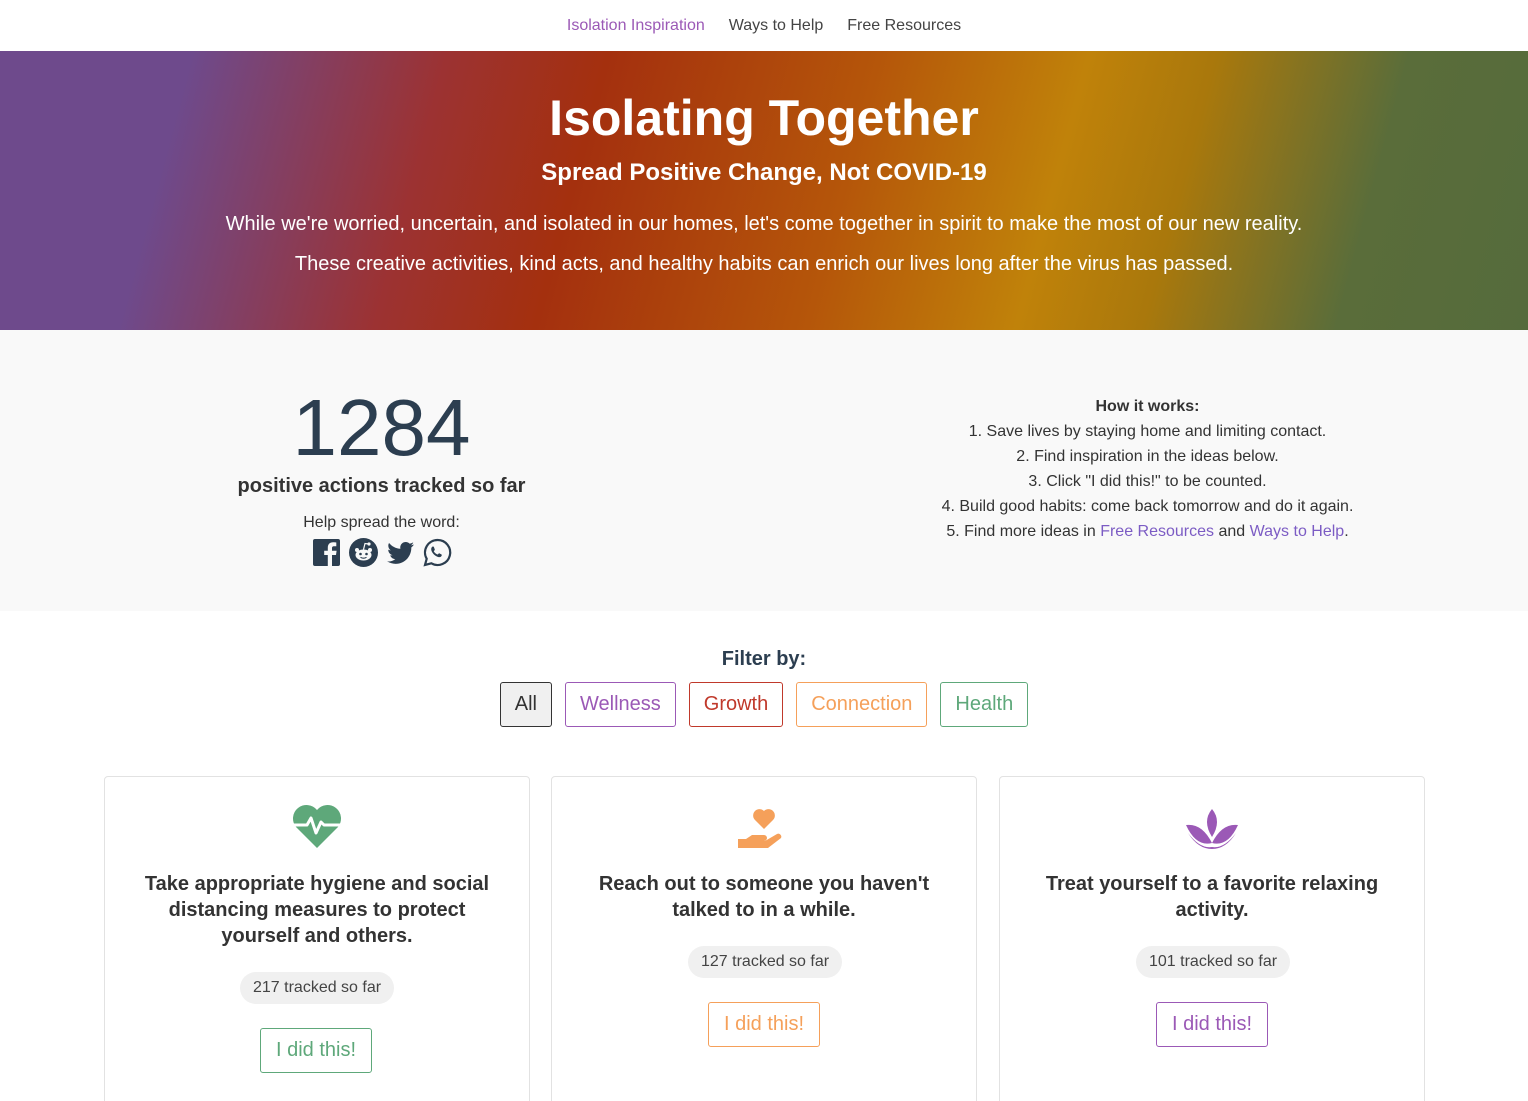 The image size is (1528, 1101). I want to click on whatsapp-icon, so click(437, 552).